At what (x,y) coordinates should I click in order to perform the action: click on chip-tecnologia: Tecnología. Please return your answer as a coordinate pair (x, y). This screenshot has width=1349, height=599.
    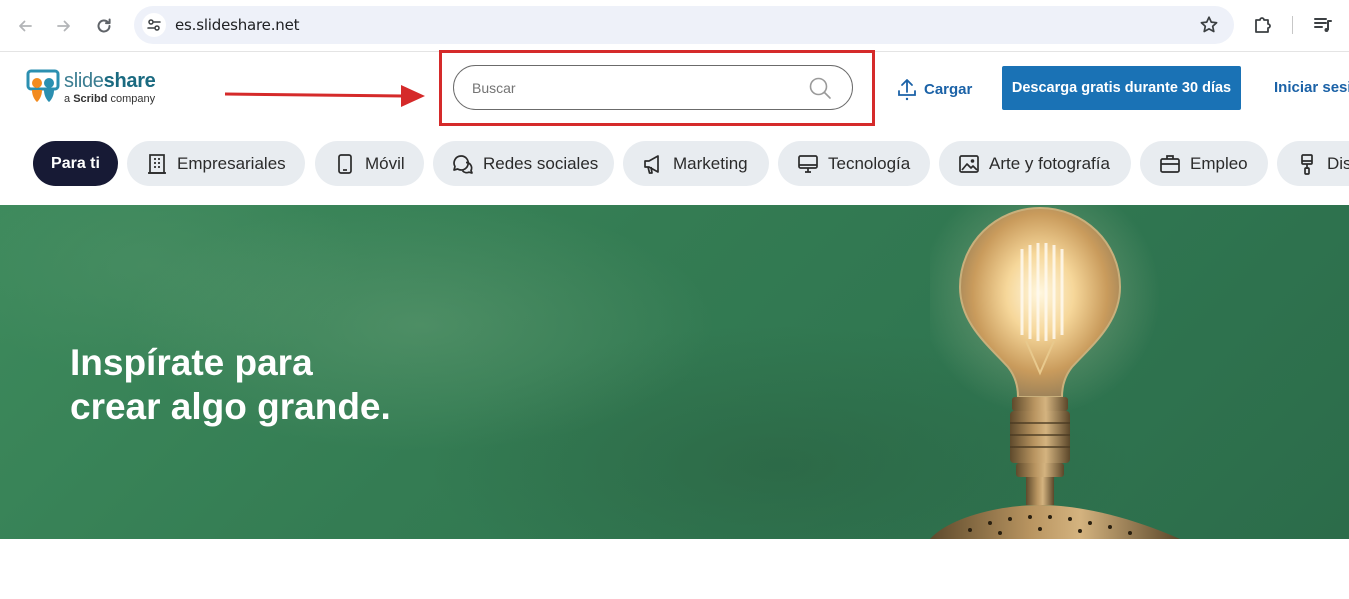
    Looking at the image, I should click on (854, 163).